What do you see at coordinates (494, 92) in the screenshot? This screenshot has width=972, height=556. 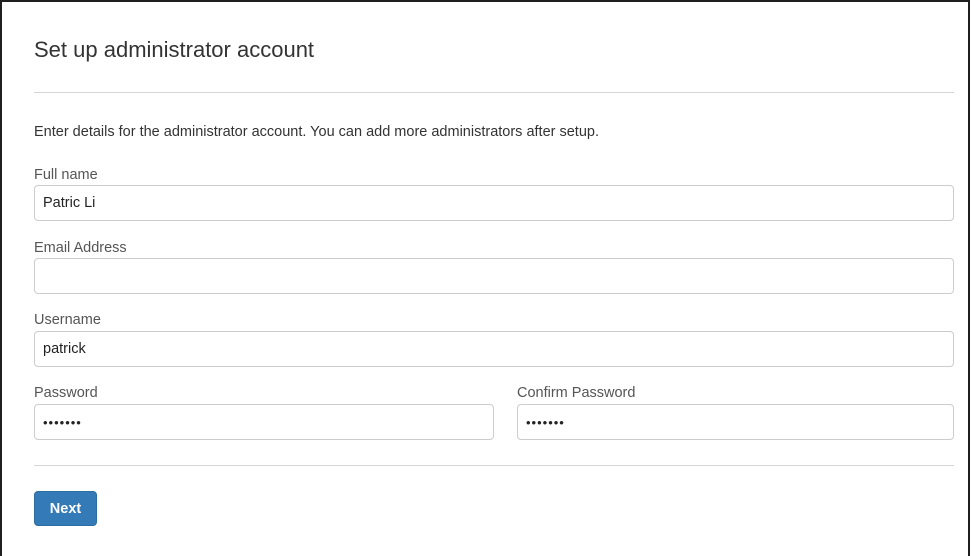 I see `title-divider` at bounding box center [494, 92].